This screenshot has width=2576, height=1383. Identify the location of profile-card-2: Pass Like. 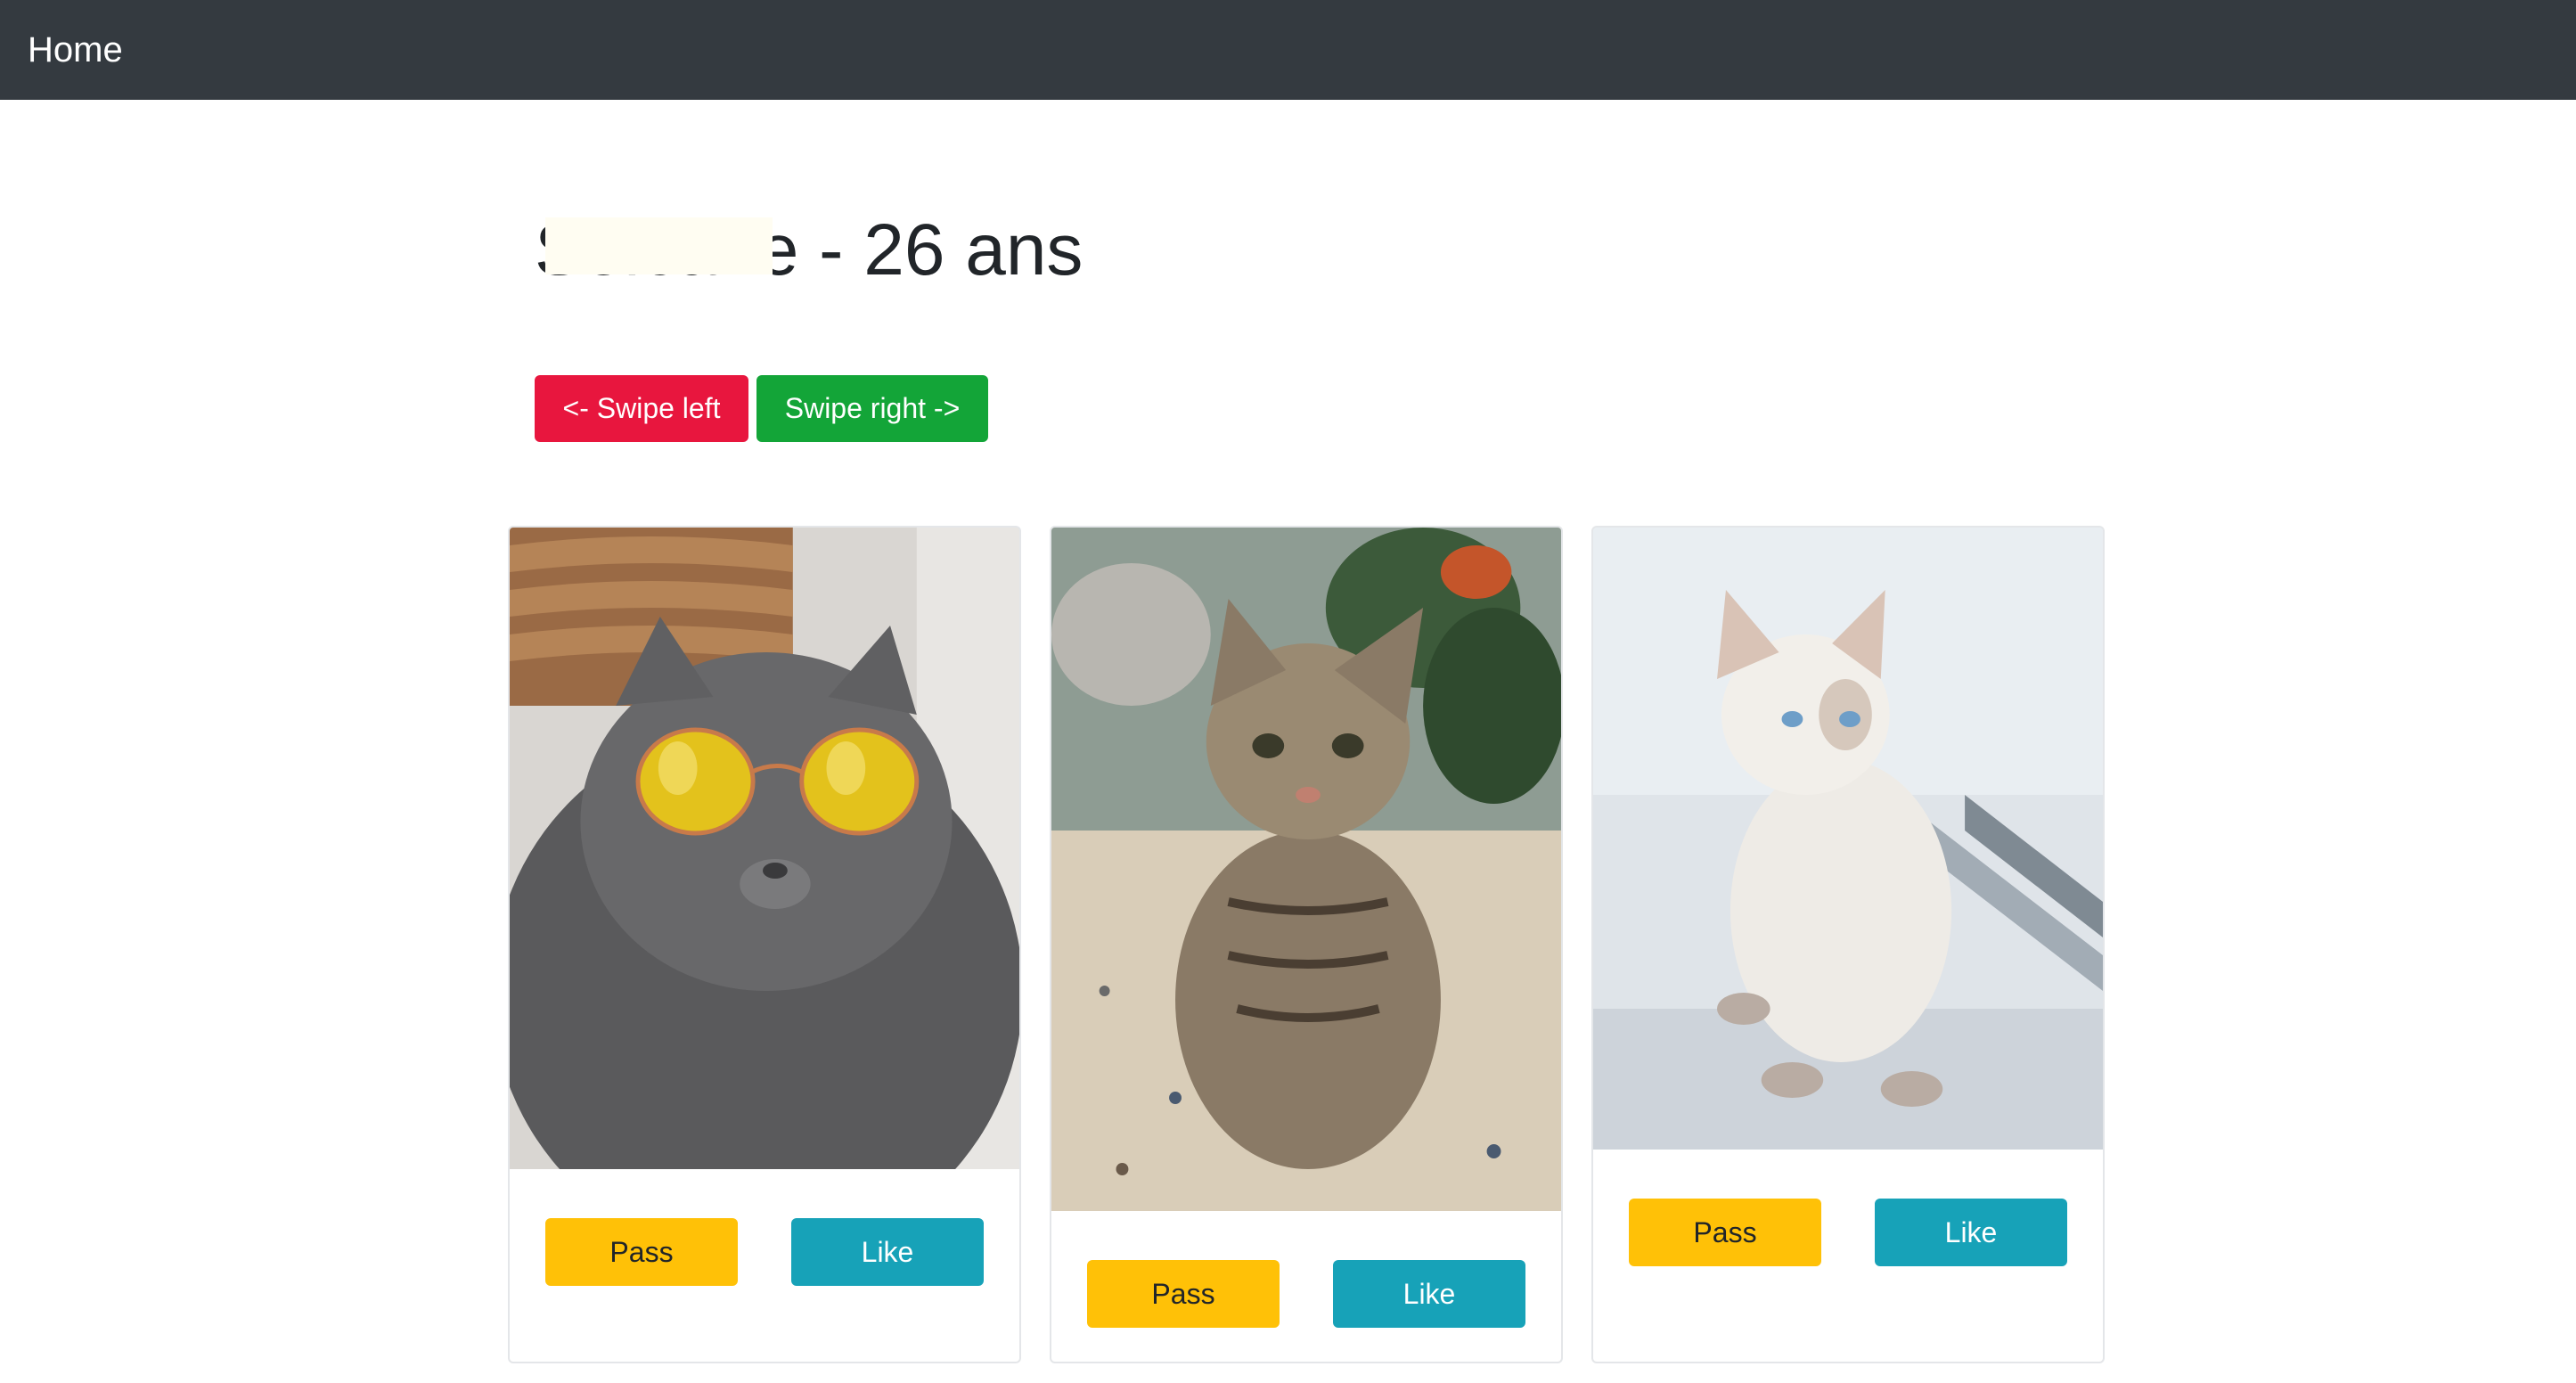
(1306, 945).